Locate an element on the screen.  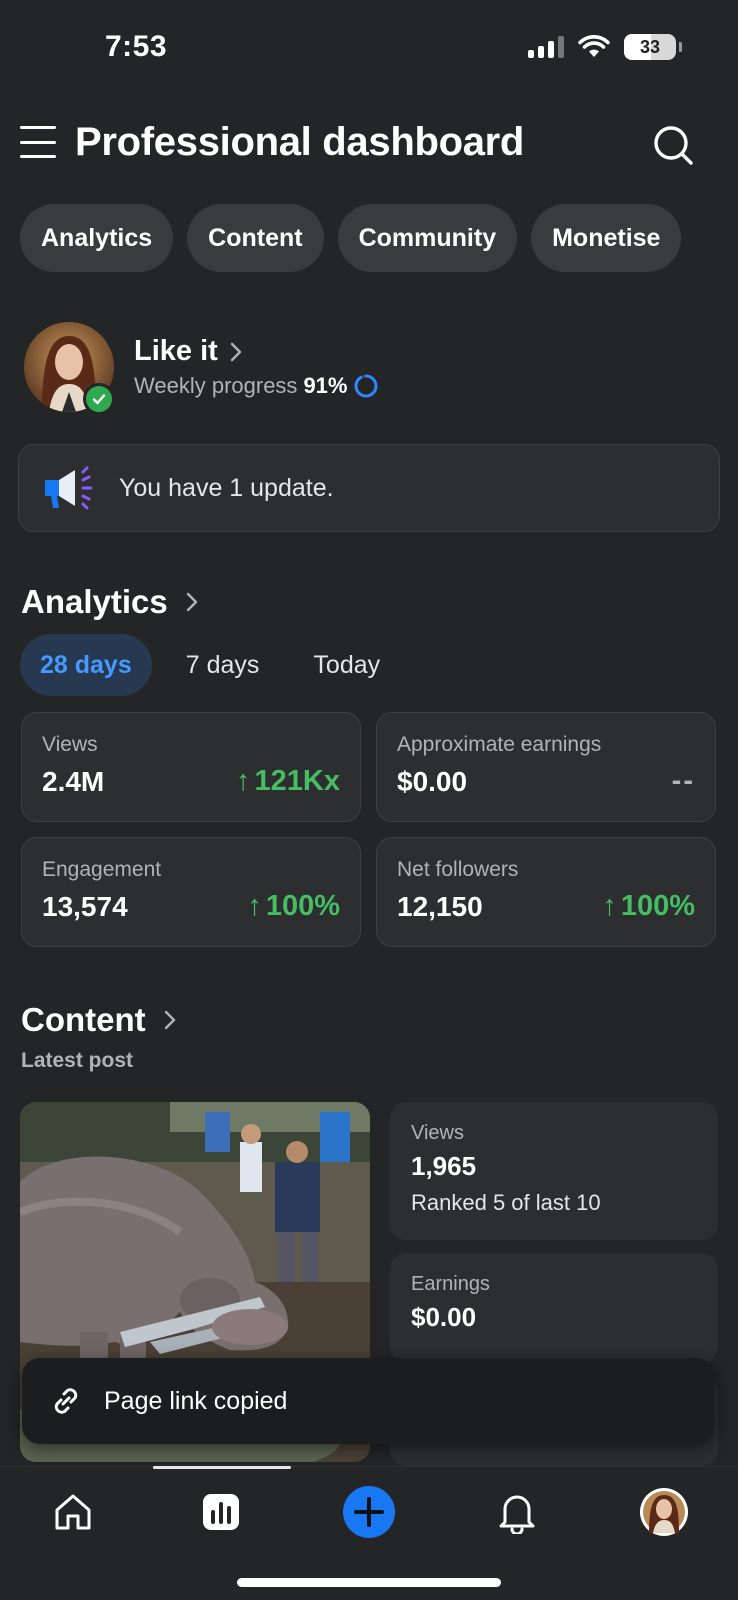
stat-card-net-followers: Net followers 12,150 ↑ 100% is located at coordinates (546, 892).